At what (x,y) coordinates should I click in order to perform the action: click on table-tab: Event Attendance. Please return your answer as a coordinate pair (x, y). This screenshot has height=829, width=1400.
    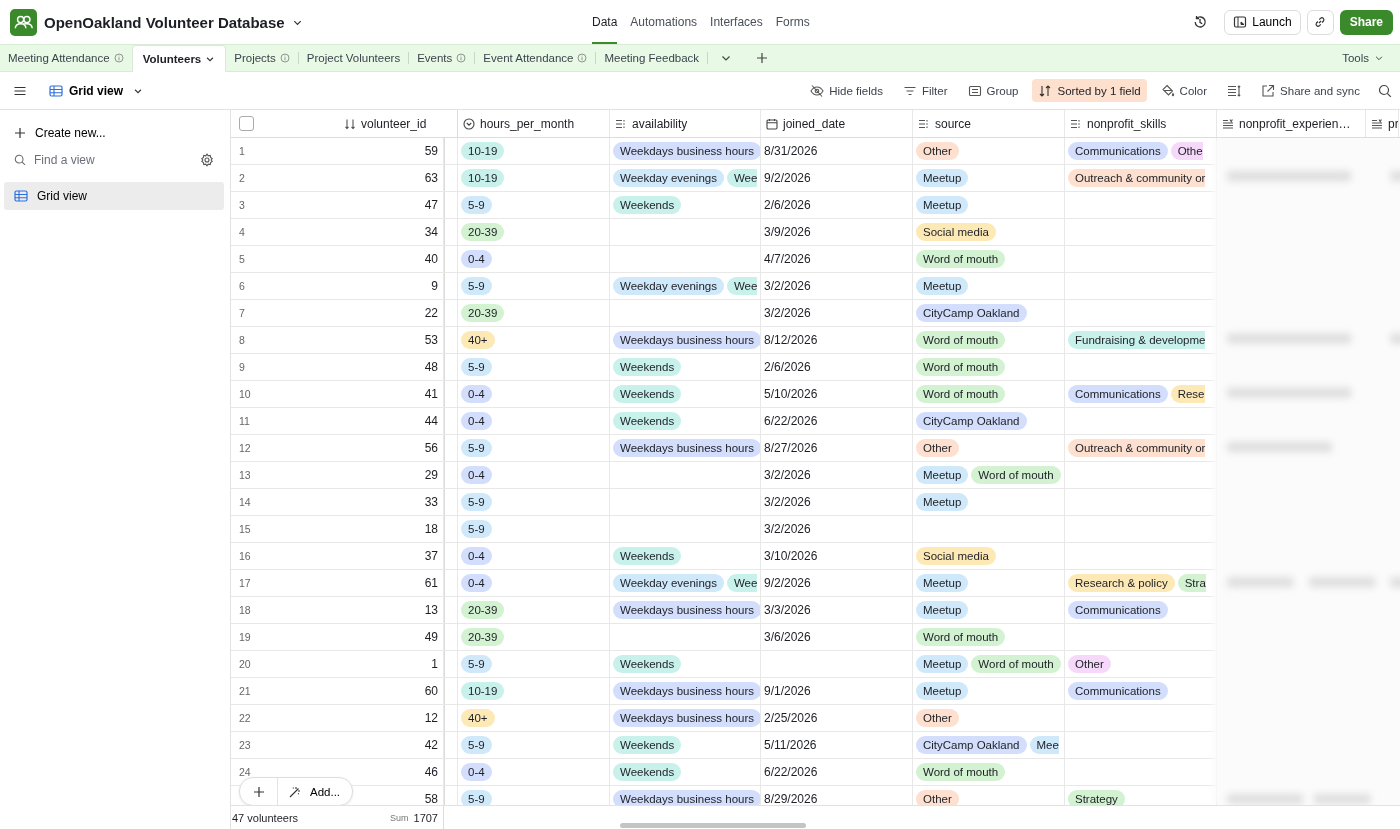
    Looking at the image, I should click on (535, 58).